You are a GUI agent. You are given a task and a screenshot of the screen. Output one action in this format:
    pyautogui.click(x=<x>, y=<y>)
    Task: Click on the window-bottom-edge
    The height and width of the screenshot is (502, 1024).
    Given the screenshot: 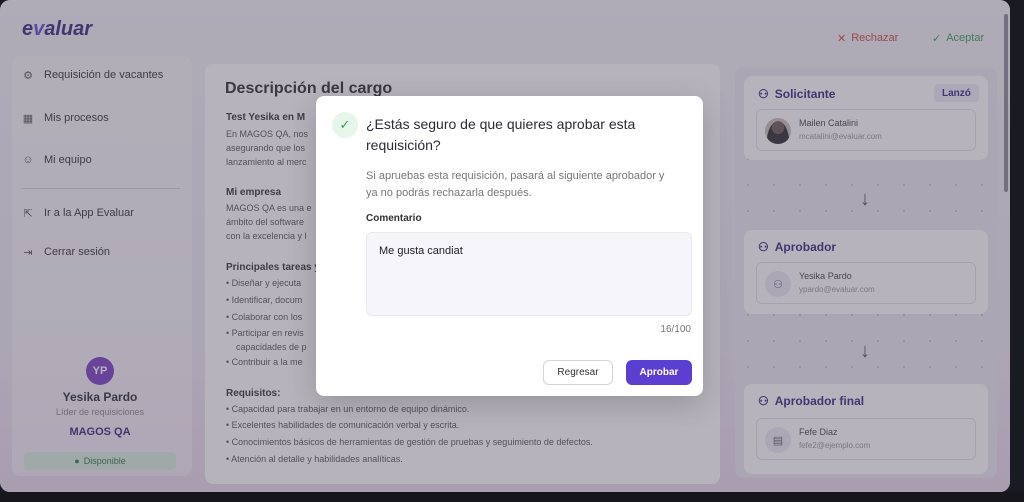 What is the action you would take?
    pyautogui.click(x=512, y=497)
    